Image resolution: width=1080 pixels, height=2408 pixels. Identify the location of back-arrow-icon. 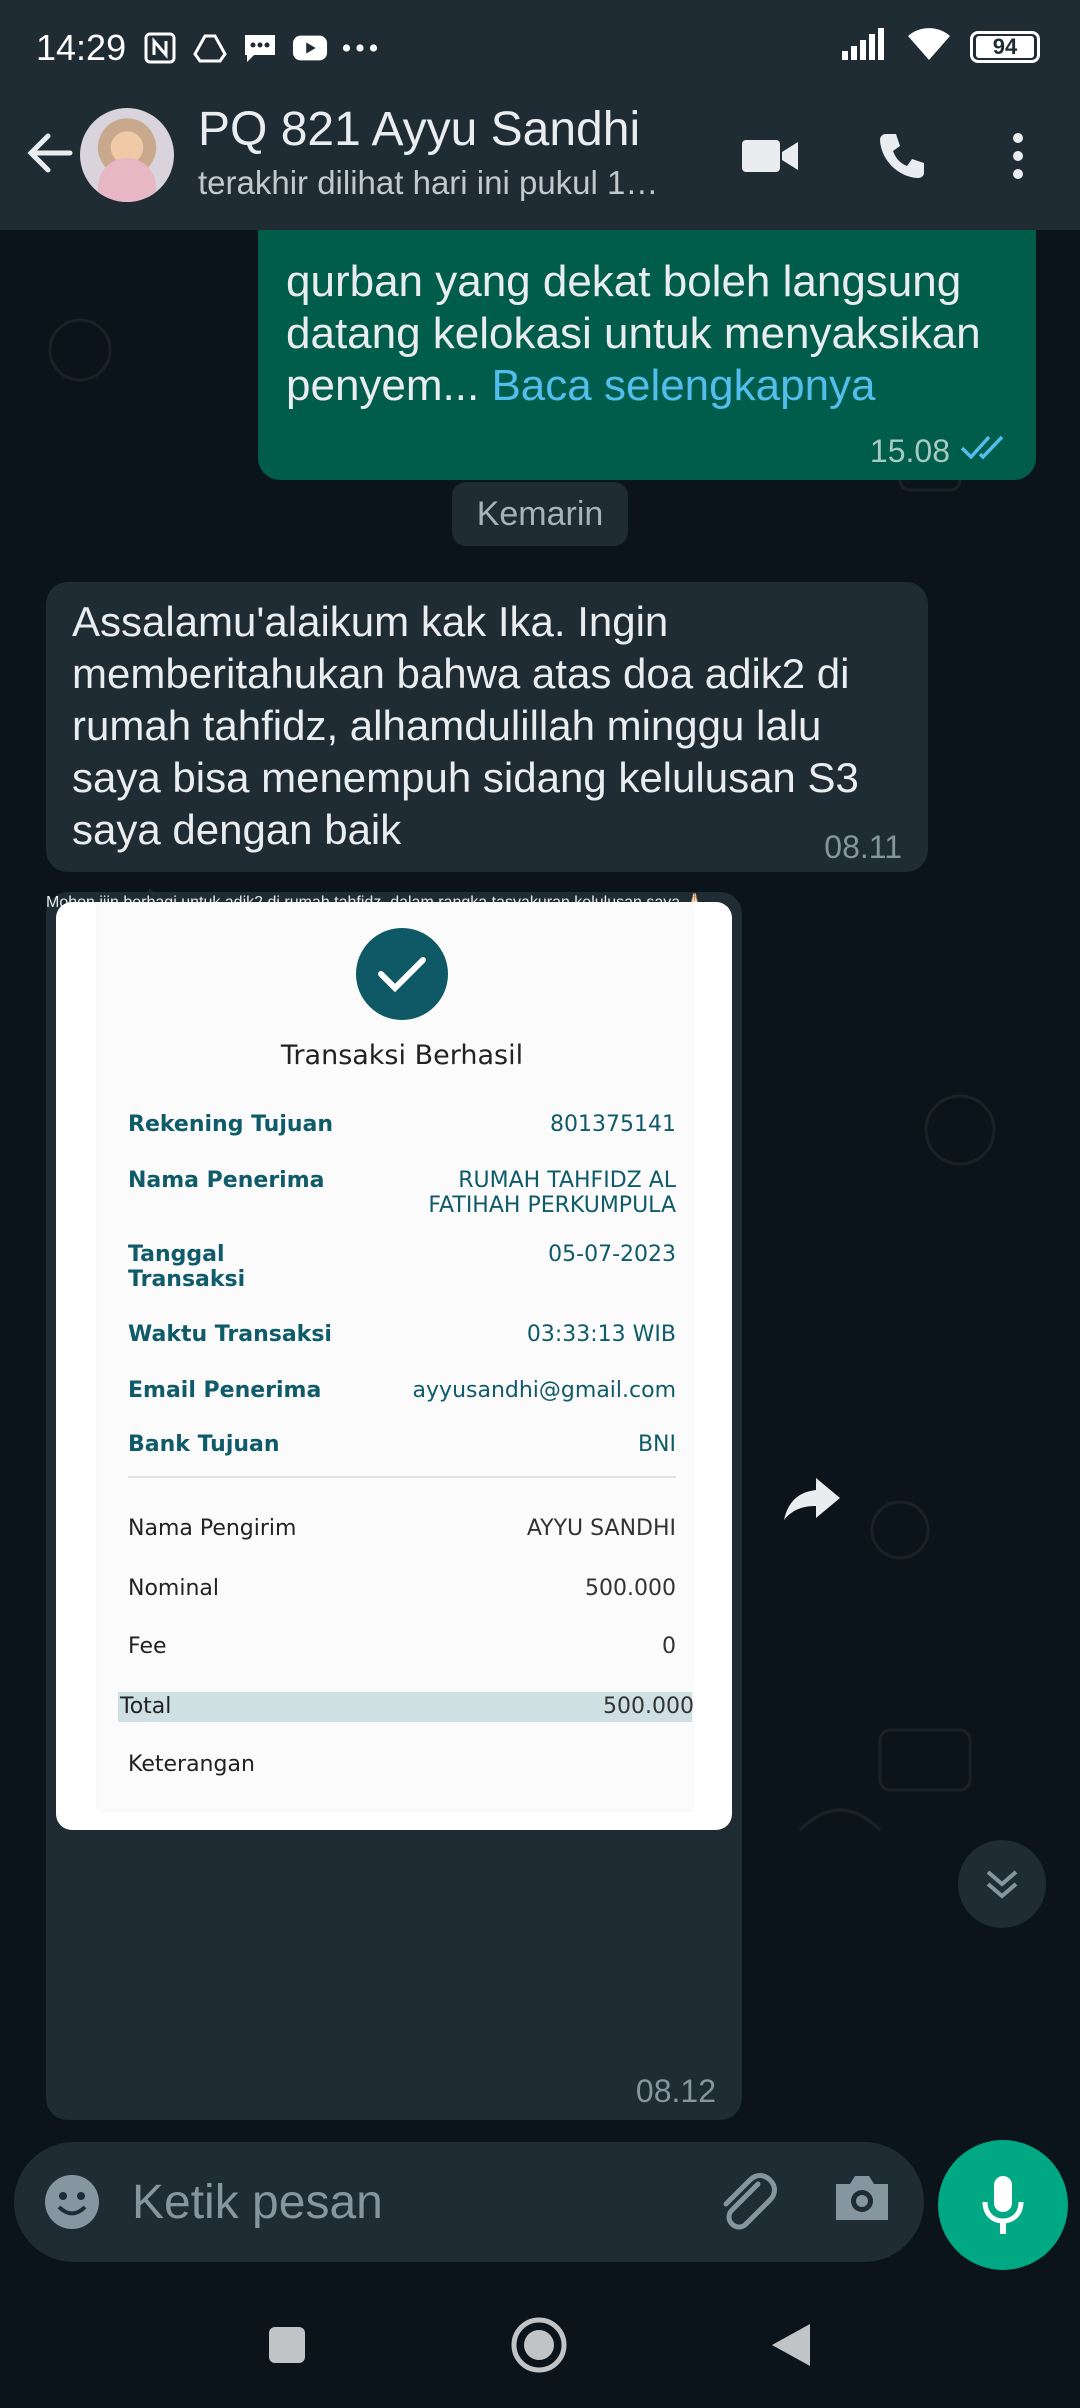
(49, 153).